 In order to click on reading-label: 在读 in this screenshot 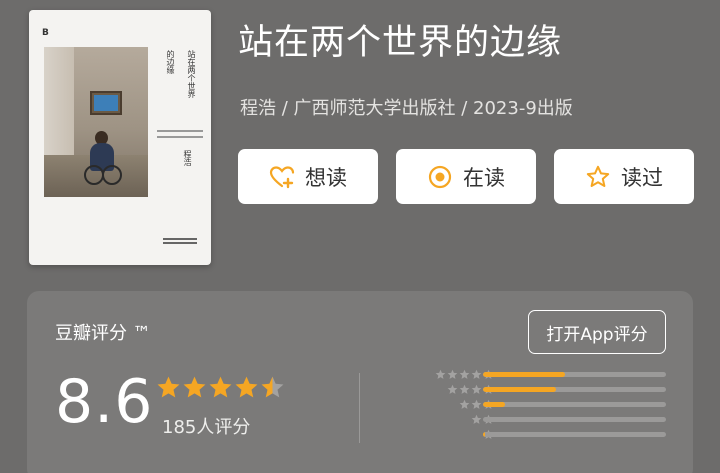, I will do `click(484, 177)`.